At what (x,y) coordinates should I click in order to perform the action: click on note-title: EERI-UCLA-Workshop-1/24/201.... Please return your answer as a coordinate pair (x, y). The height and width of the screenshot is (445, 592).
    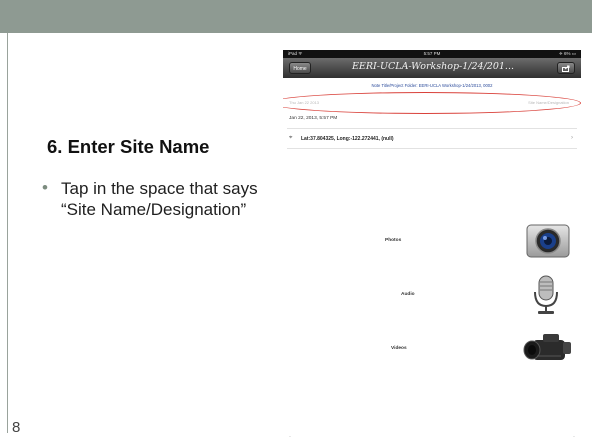
    Looking at the image, I should click on (433, 66).